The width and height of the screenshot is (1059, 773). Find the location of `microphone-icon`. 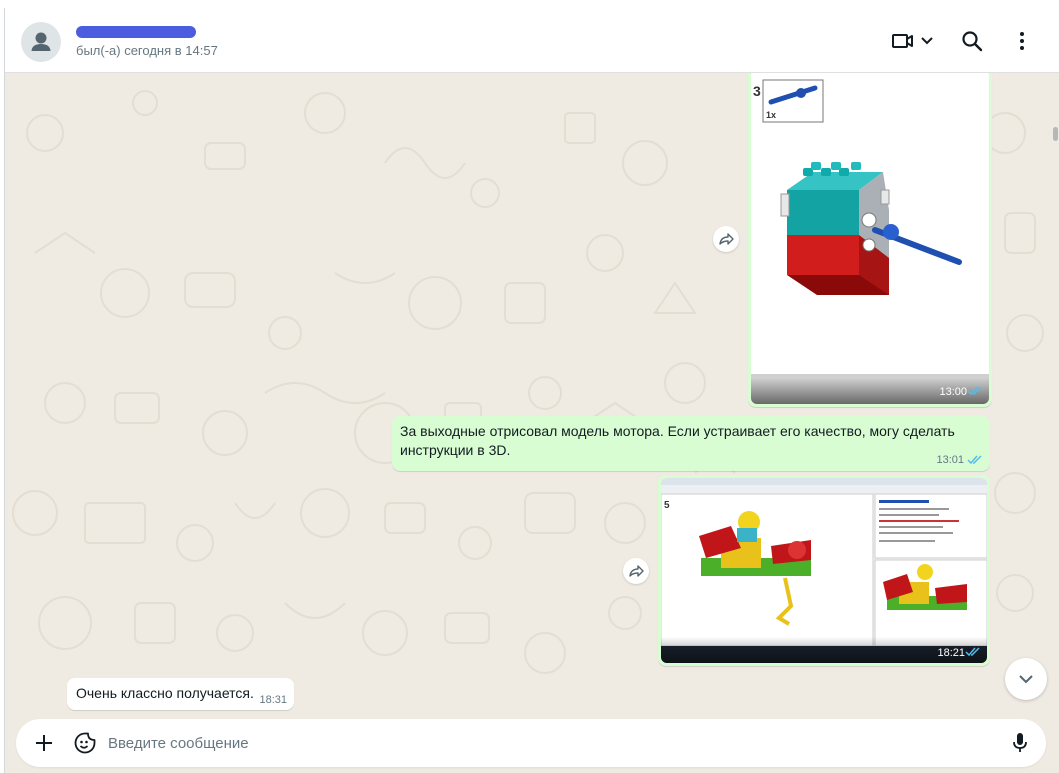

microphone-icon is located at coordinates (1020, 742).